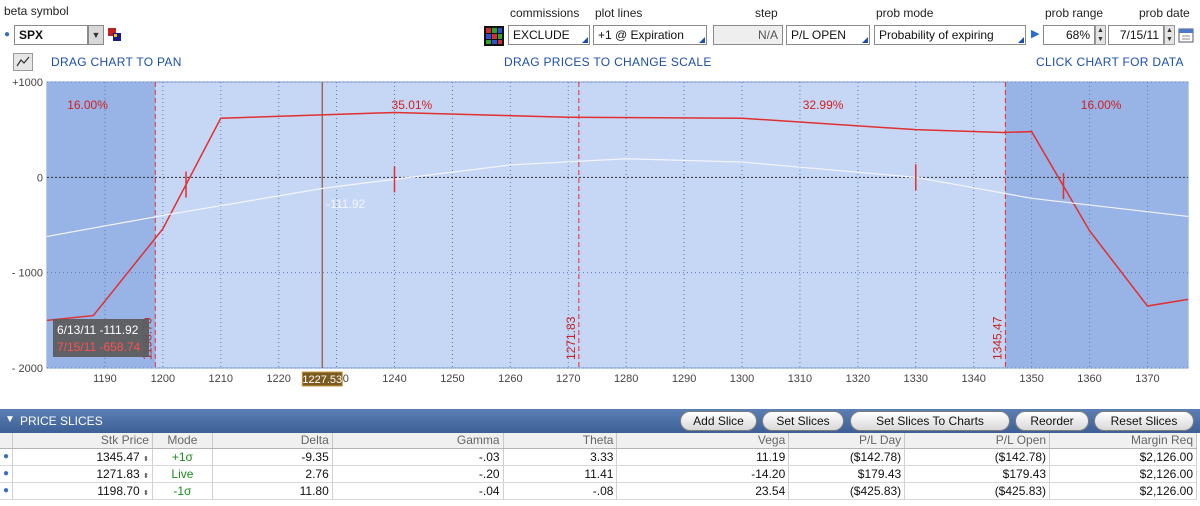 The image size is (1200, 506). I want to click on x-tick-label: 1240, so click(394, 379).